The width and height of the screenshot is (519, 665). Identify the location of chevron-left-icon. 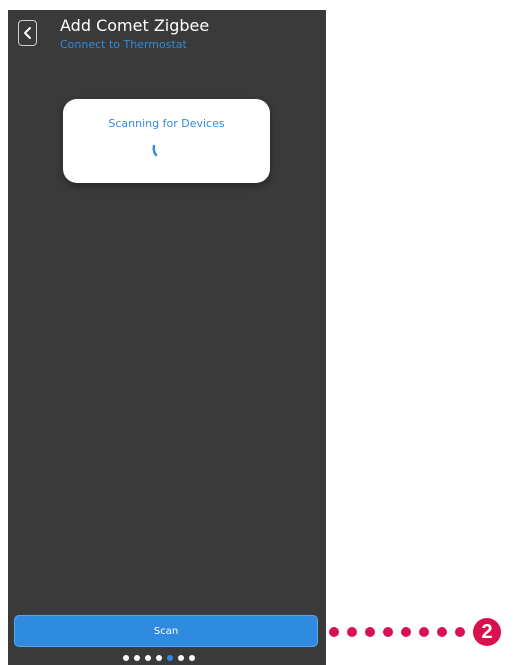
(27, 33).